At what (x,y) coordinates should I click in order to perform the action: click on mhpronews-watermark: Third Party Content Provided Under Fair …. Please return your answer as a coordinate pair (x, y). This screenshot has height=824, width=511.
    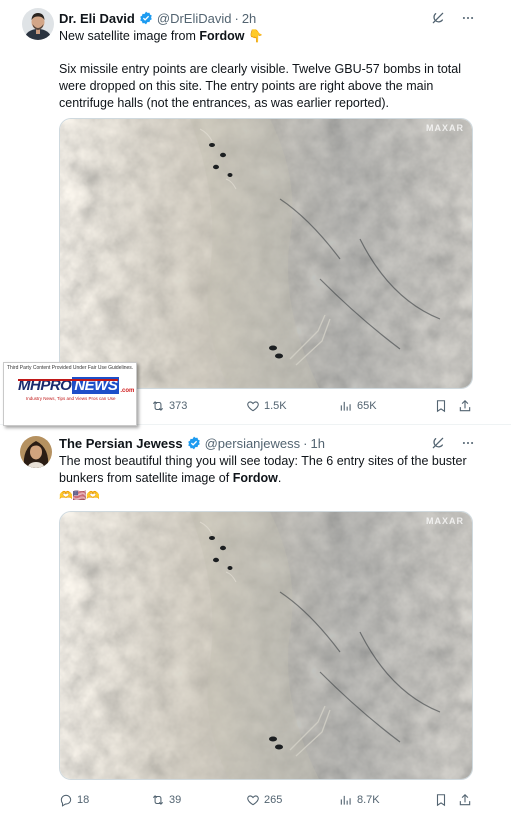
    Looking at the image, I should click on (70, 394).